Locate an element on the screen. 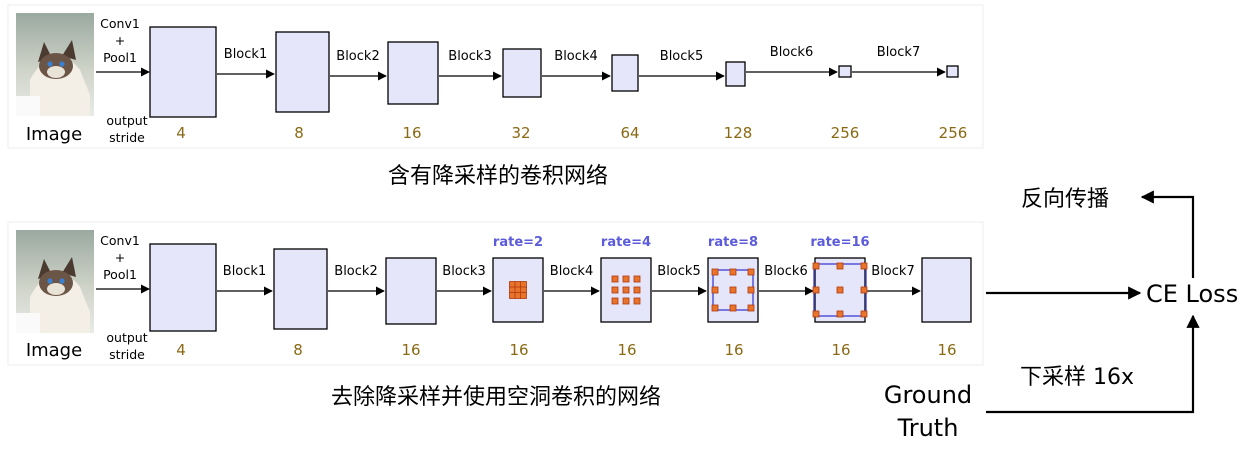 The image size is (1257, 456). stride-value-bottom-6: 16 is located at coordinates (840, 350).